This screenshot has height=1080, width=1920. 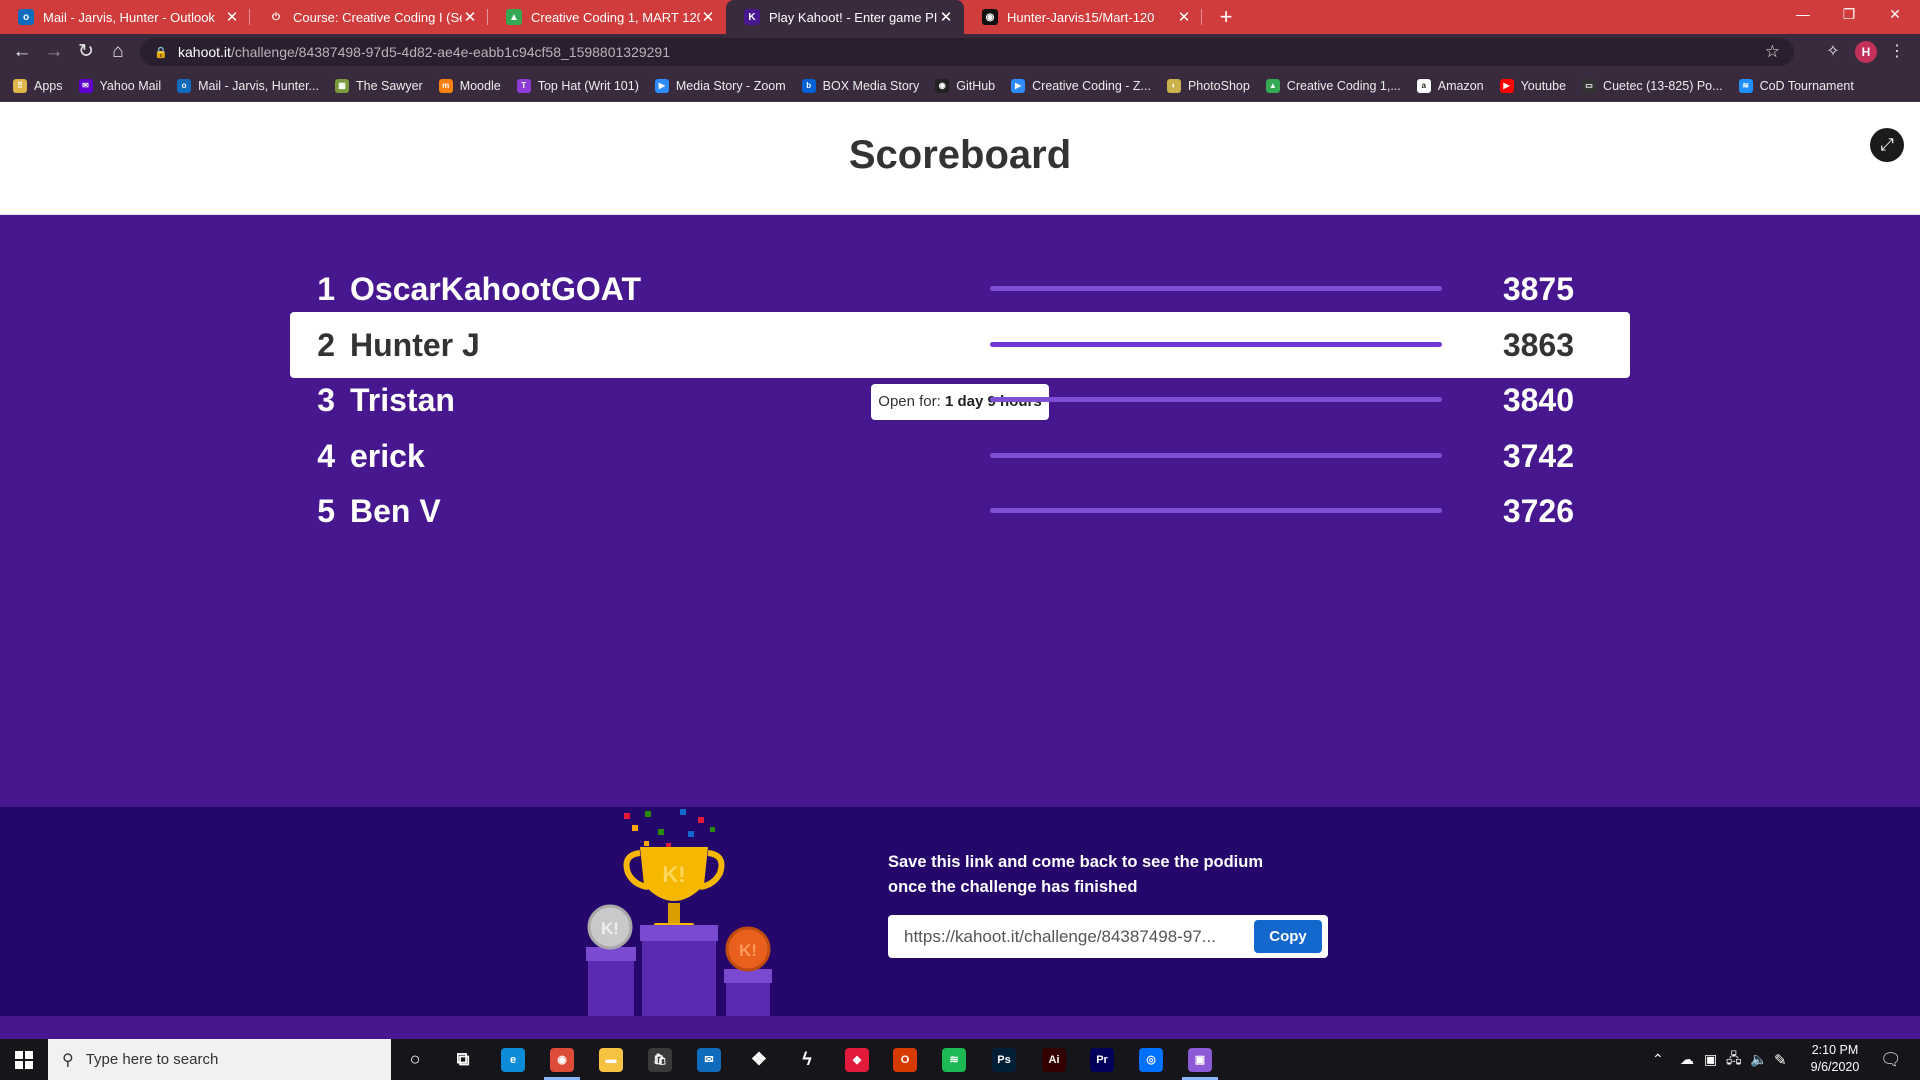 I want to click on taskbar-app-button: ✉, so click(x=709, y=1059).